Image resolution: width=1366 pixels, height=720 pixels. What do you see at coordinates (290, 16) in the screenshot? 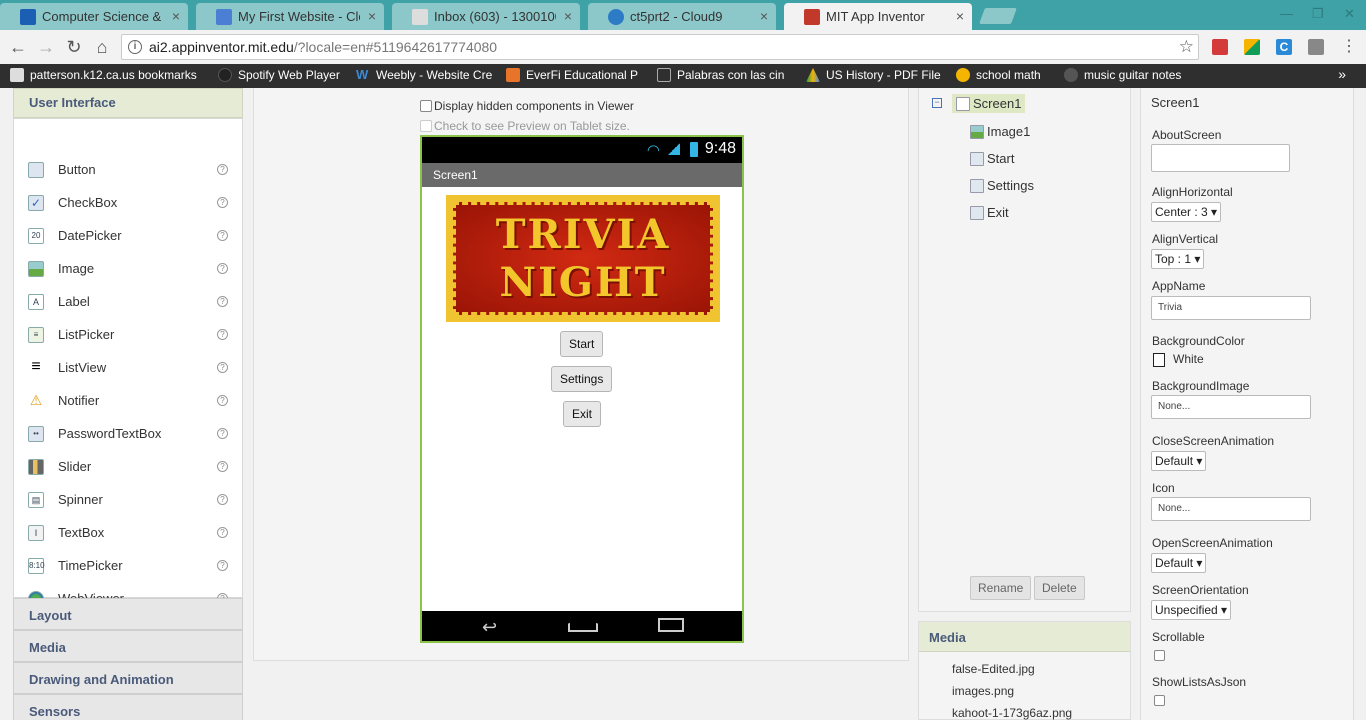
I see `browser-tab: My First Website - Cloud ×` at bounding box center [290, 16].